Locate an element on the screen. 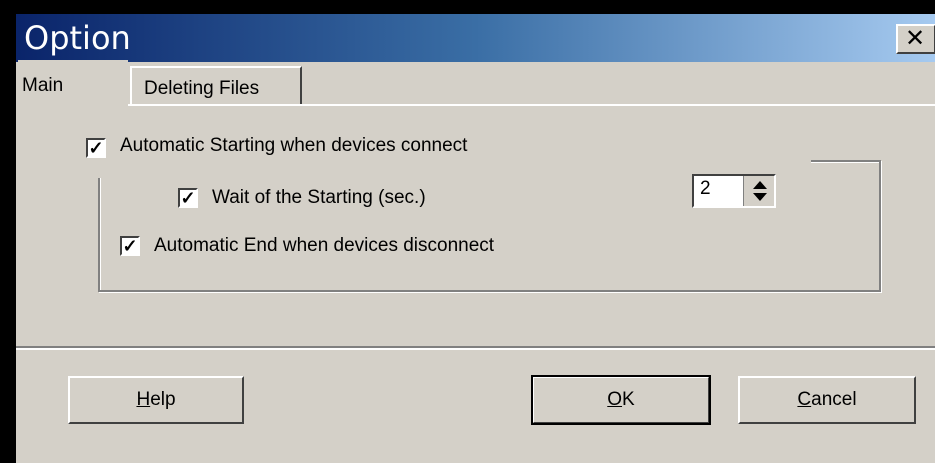 The image size is (935, 463). spinner-buttons is located at coordinates (758, 191).